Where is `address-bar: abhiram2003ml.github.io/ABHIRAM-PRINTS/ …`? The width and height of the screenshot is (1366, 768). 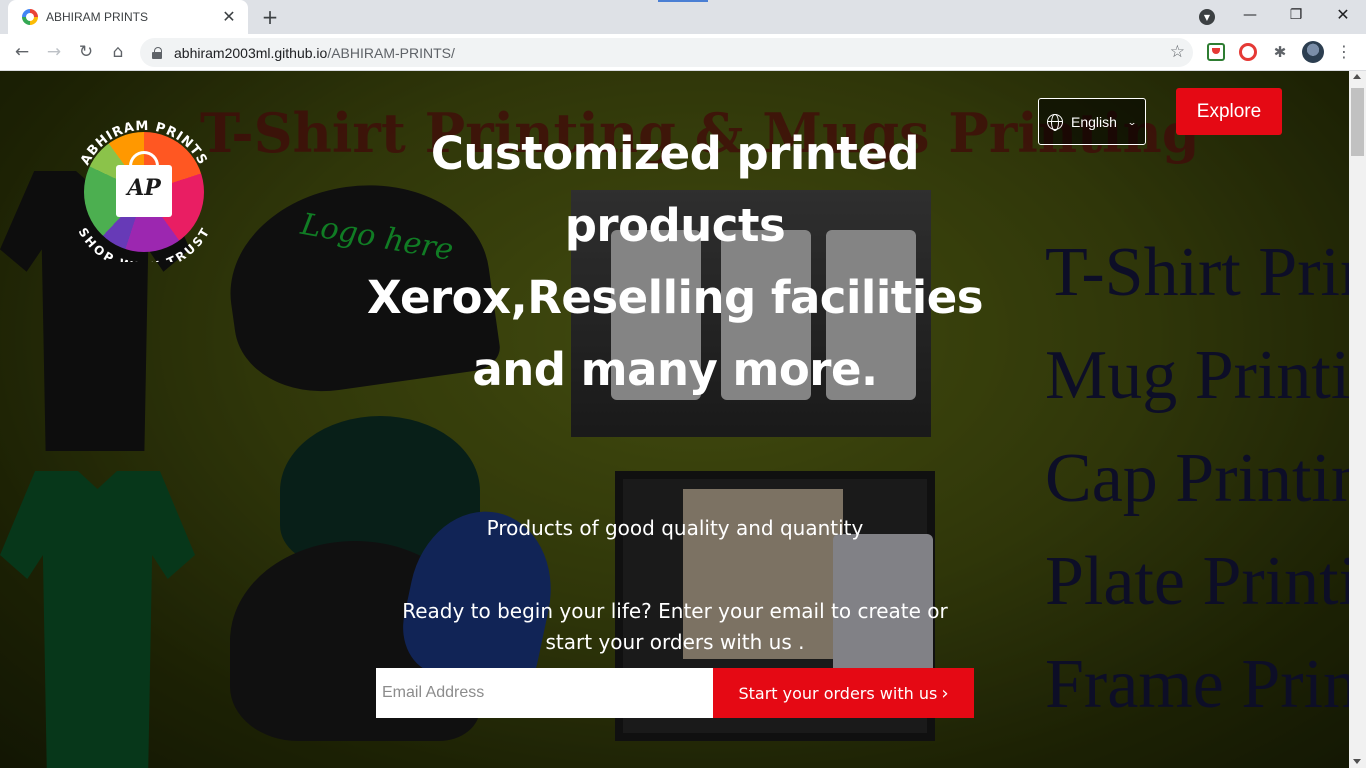 address-bar: abhiram2003ml.github.io/ABHIRAM-PRINTS/ … is located at coordinates (666, 52).